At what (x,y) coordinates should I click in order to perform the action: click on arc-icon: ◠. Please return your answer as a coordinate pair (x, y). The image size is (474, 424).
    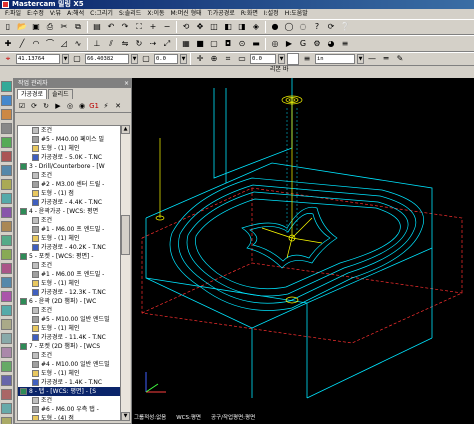
    Looking at the image, I should click on (36, 44).